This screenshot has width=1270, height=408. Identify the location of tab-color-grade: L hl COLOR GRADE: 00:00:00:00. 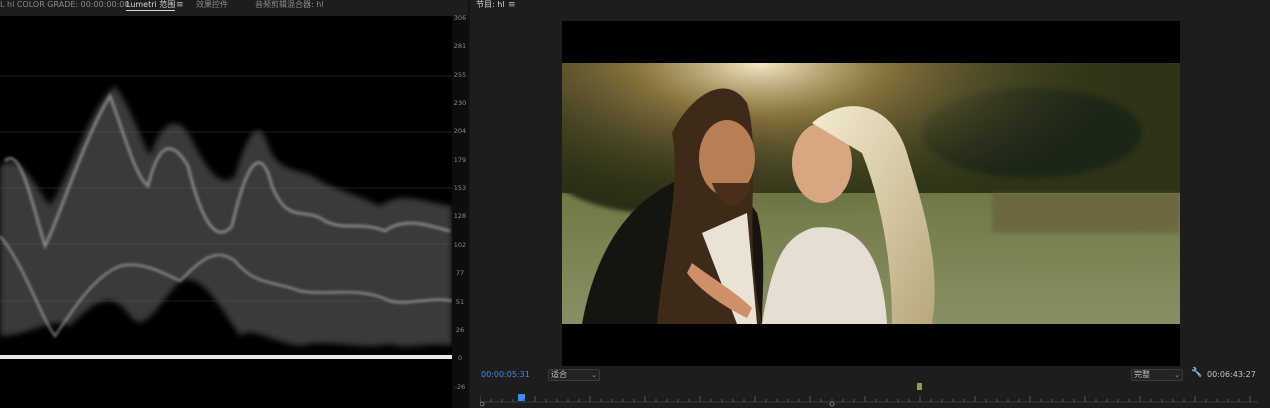
(64, 5).